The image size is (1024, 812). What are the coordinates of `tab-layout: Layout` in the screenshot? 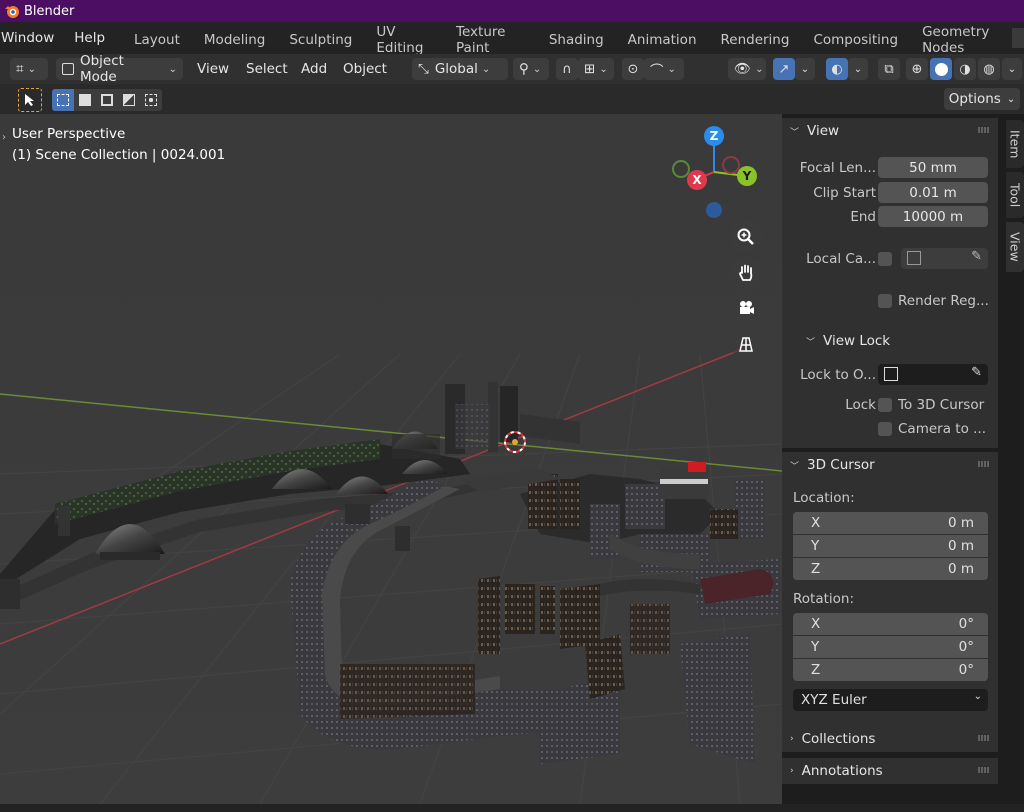 It's located at (157, 40).